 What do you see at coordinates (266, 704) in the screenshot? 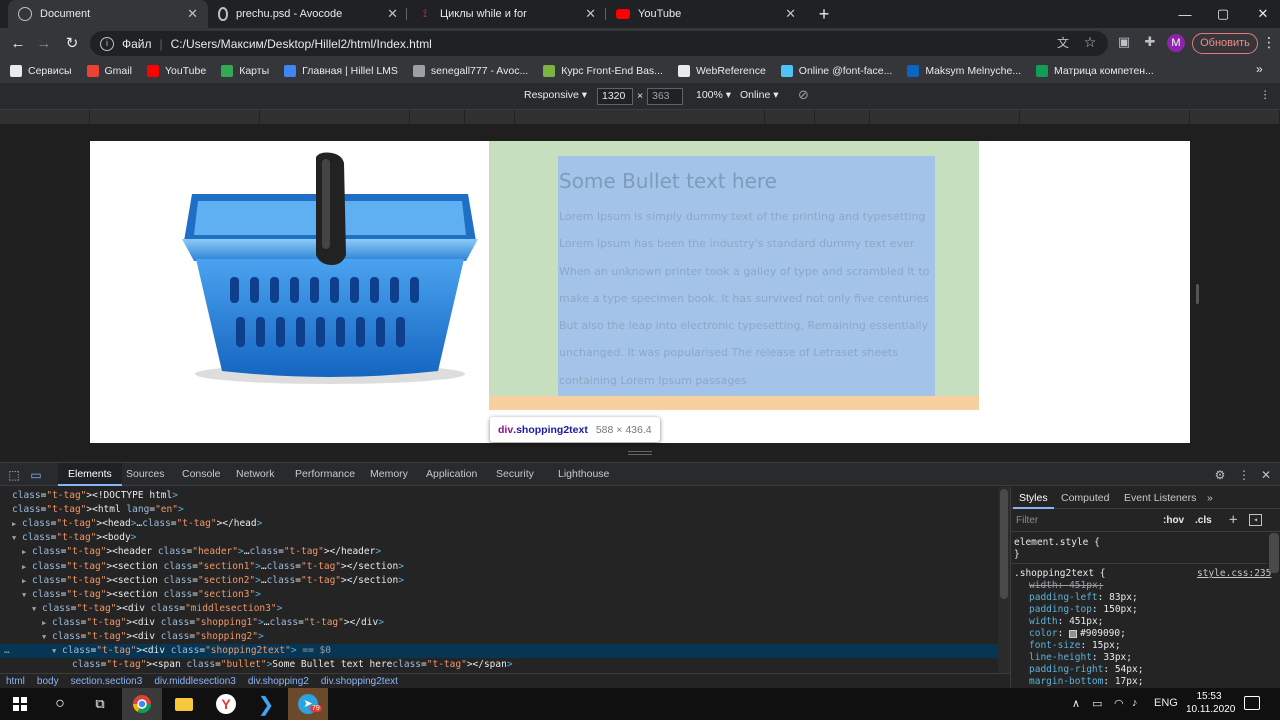
I see `taskbar-vscode: ❯` at bounding box center [266, 704].